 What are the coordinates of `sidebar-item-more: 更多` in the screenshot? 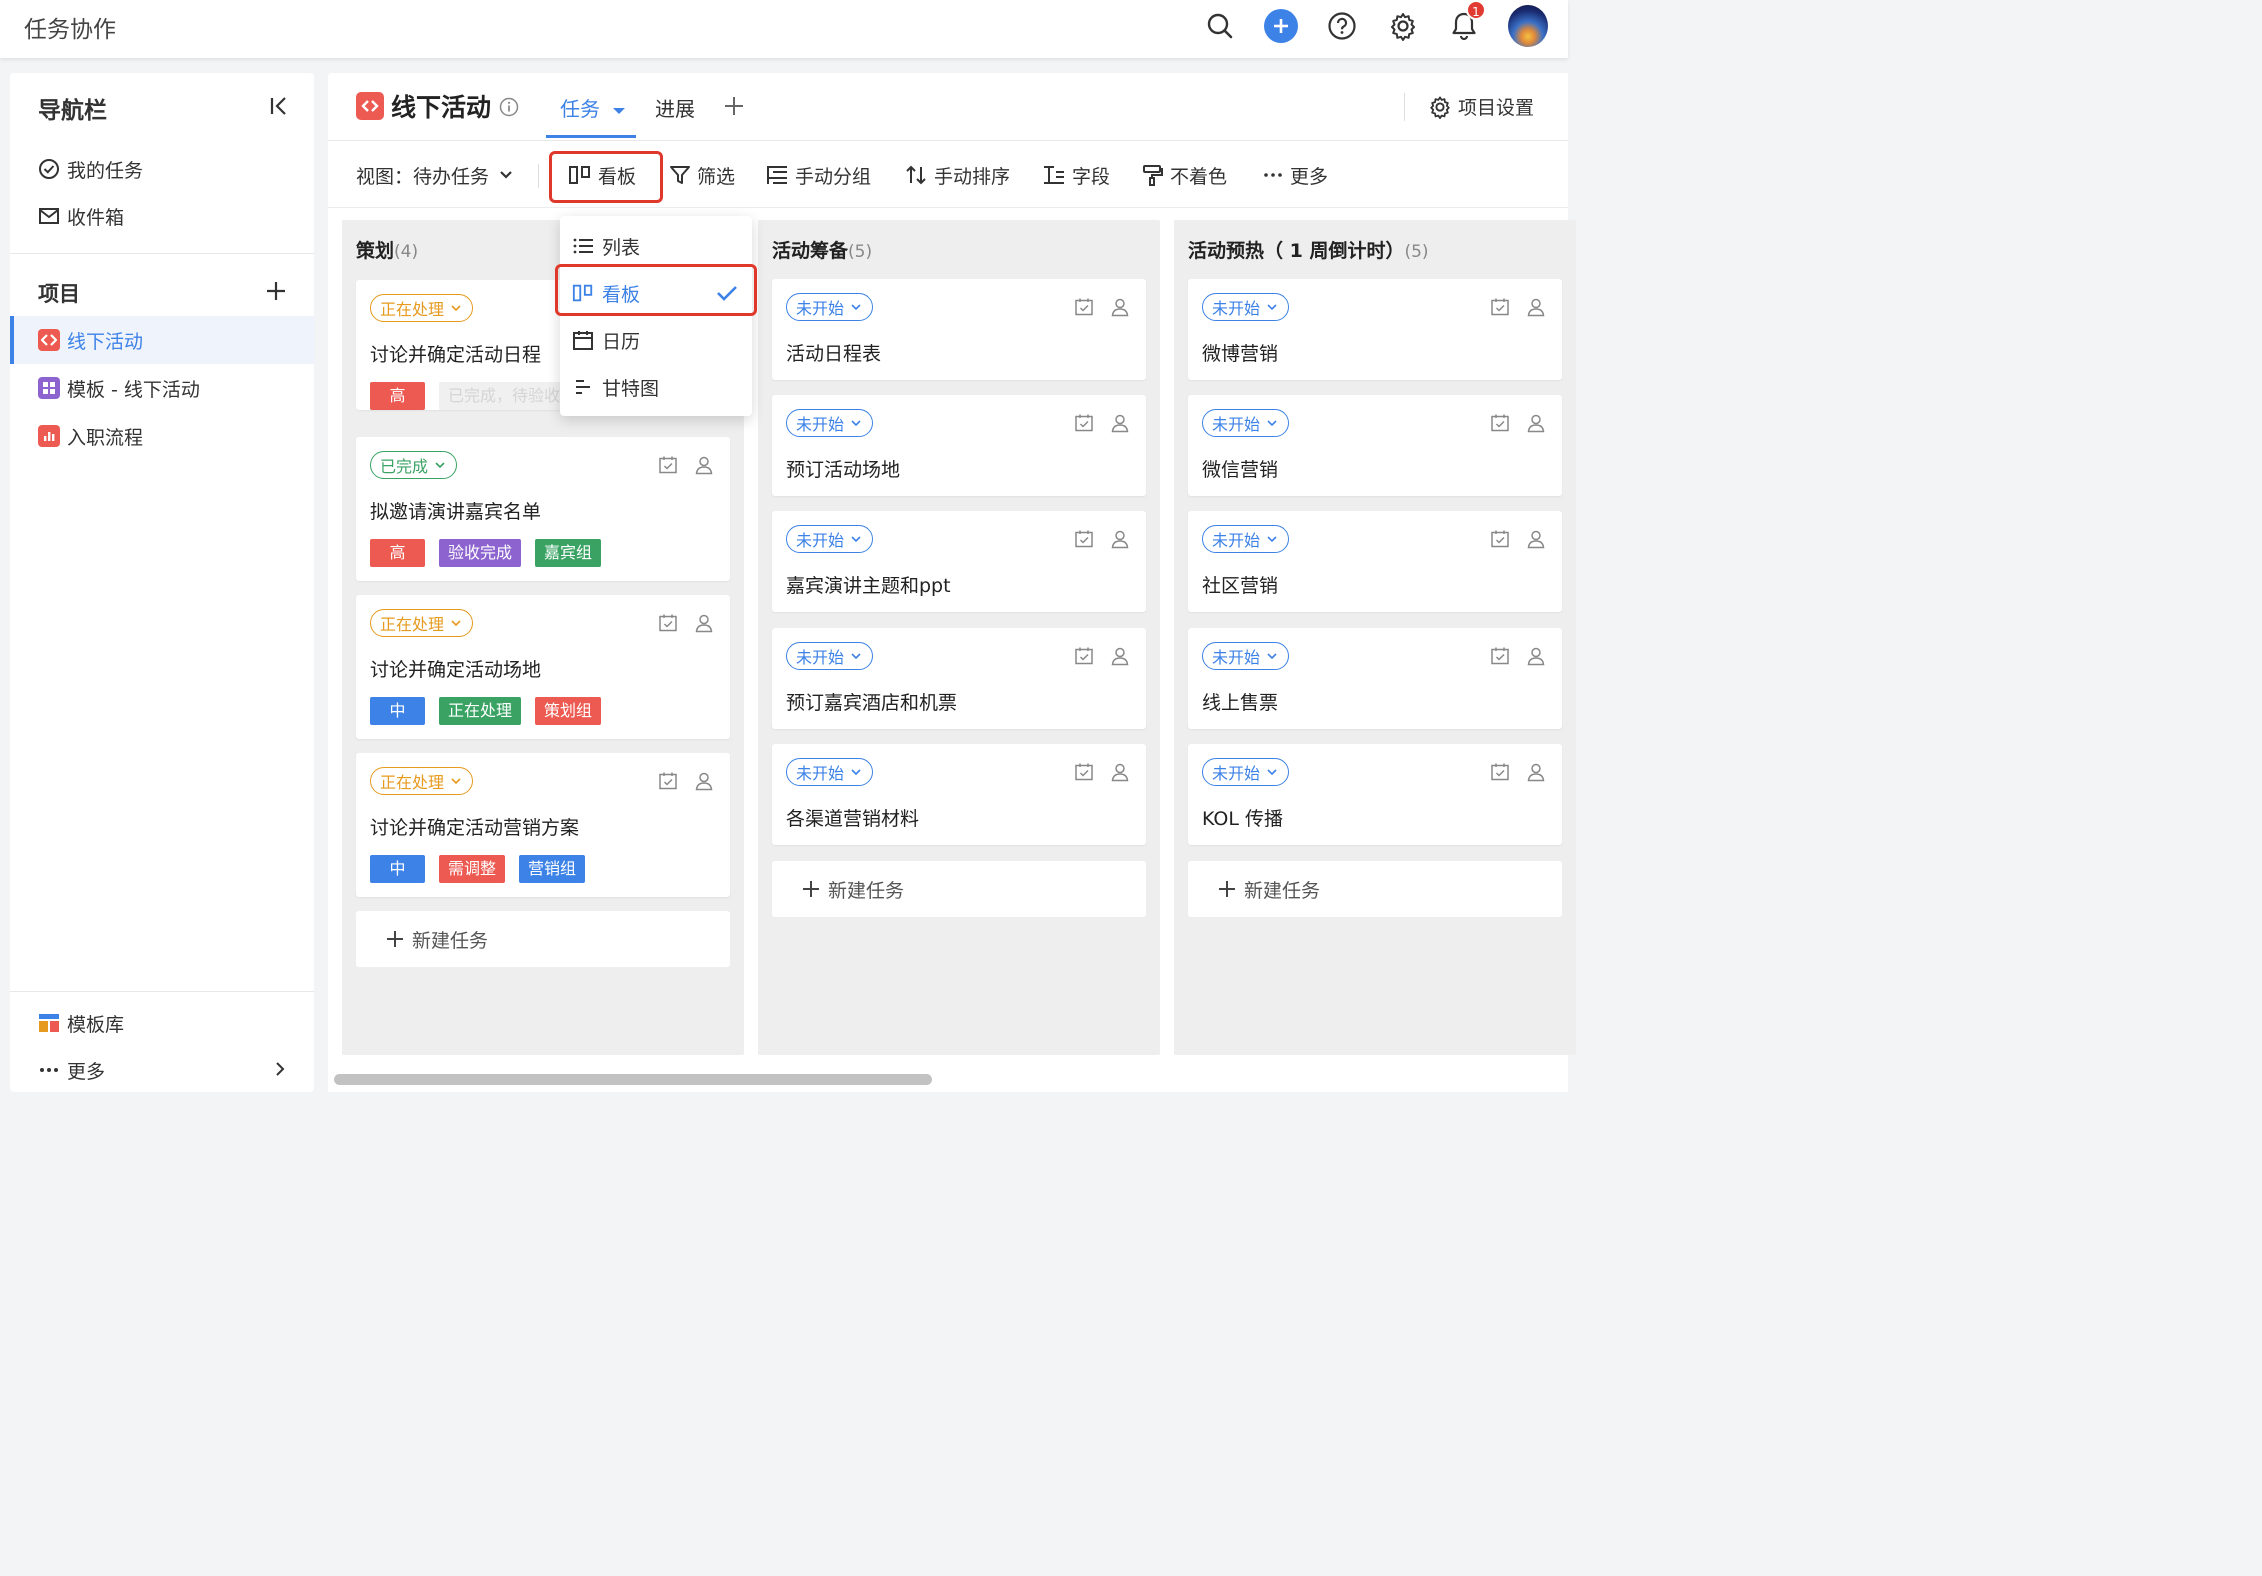 It's located at (162, 1070).